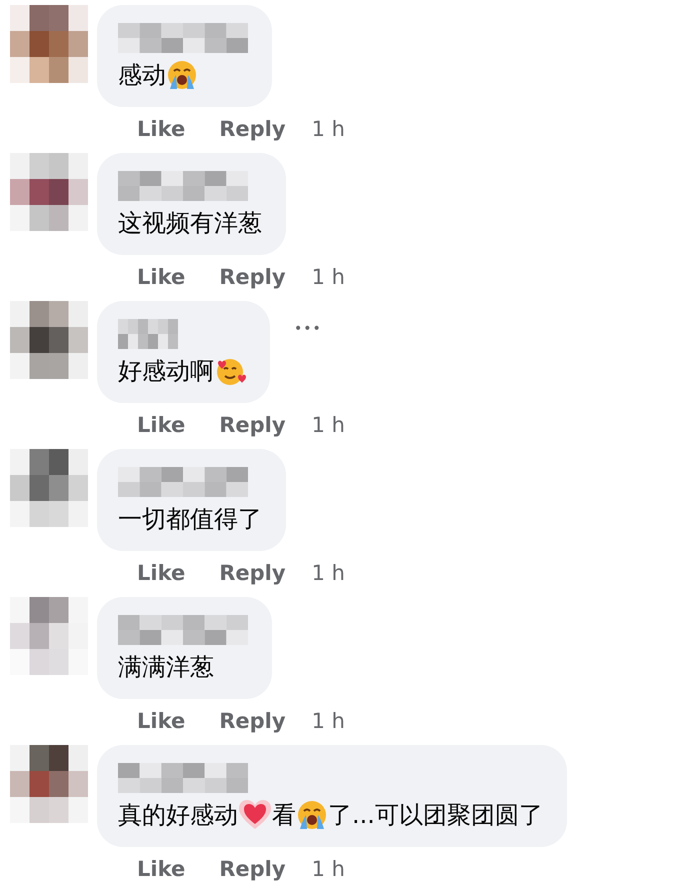 This screenshot has width=690, height=890. What do you see at coordinates (190, 223) in the screenshot?
I see `comment-text: 这视频有洋葱` at bounding box center [190, 223].